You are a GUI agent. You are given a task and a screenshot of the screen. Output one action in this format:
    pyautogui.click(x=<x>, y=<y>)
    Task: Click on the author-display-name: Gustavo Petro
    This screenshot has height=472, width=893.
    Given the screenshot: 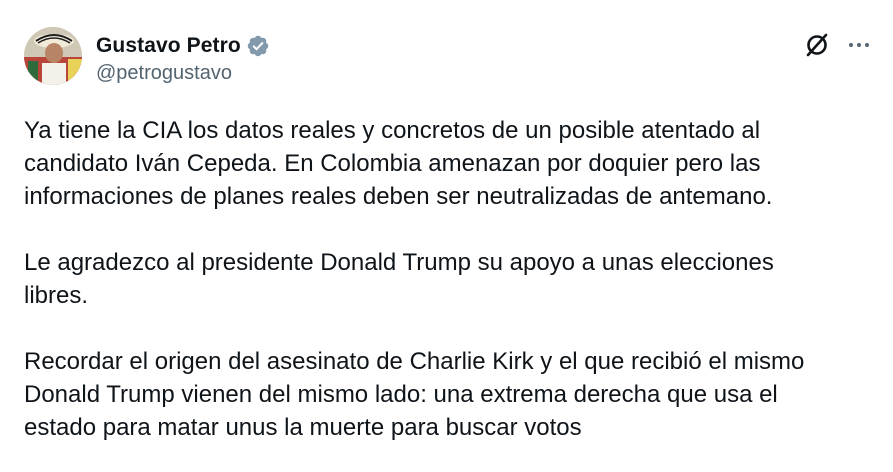 What is the action you would take?
    pyautogui.click(x=168, y=46)
    